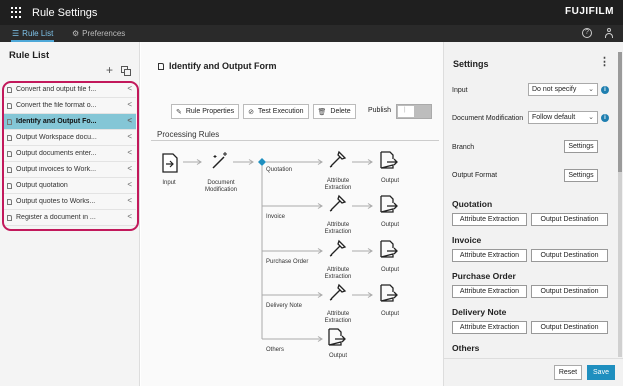 The image size is (623, 386). Describe the element at coordinates (609, 33) in the screenshot. I see `user-icon` at that location.